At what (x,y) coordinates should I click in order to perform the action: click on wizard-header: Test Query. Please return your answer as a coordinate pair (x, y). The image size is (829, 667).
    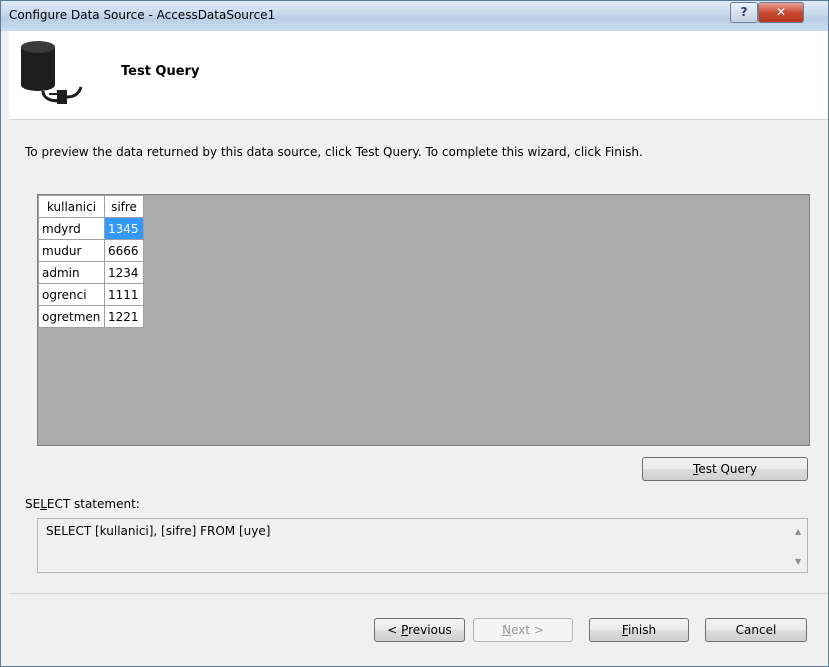
    Looking at the image, I should click on (418, 75).